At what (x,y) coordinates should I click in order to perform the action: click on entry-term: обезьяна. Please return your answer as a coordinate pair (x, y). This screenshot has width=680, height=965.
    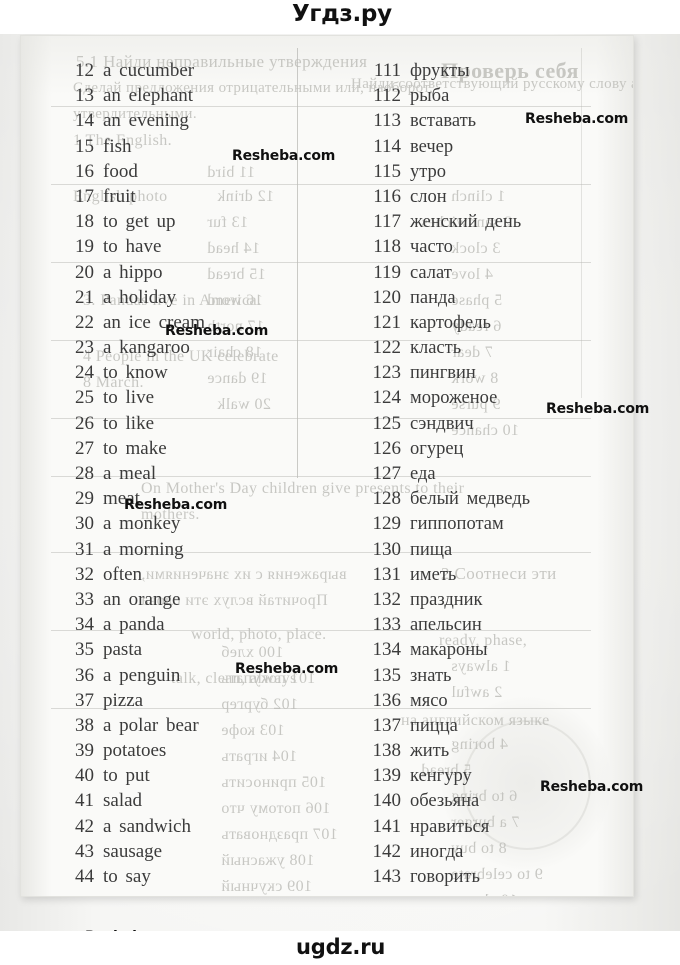
    Looking at the image, I should click on (445, 801).